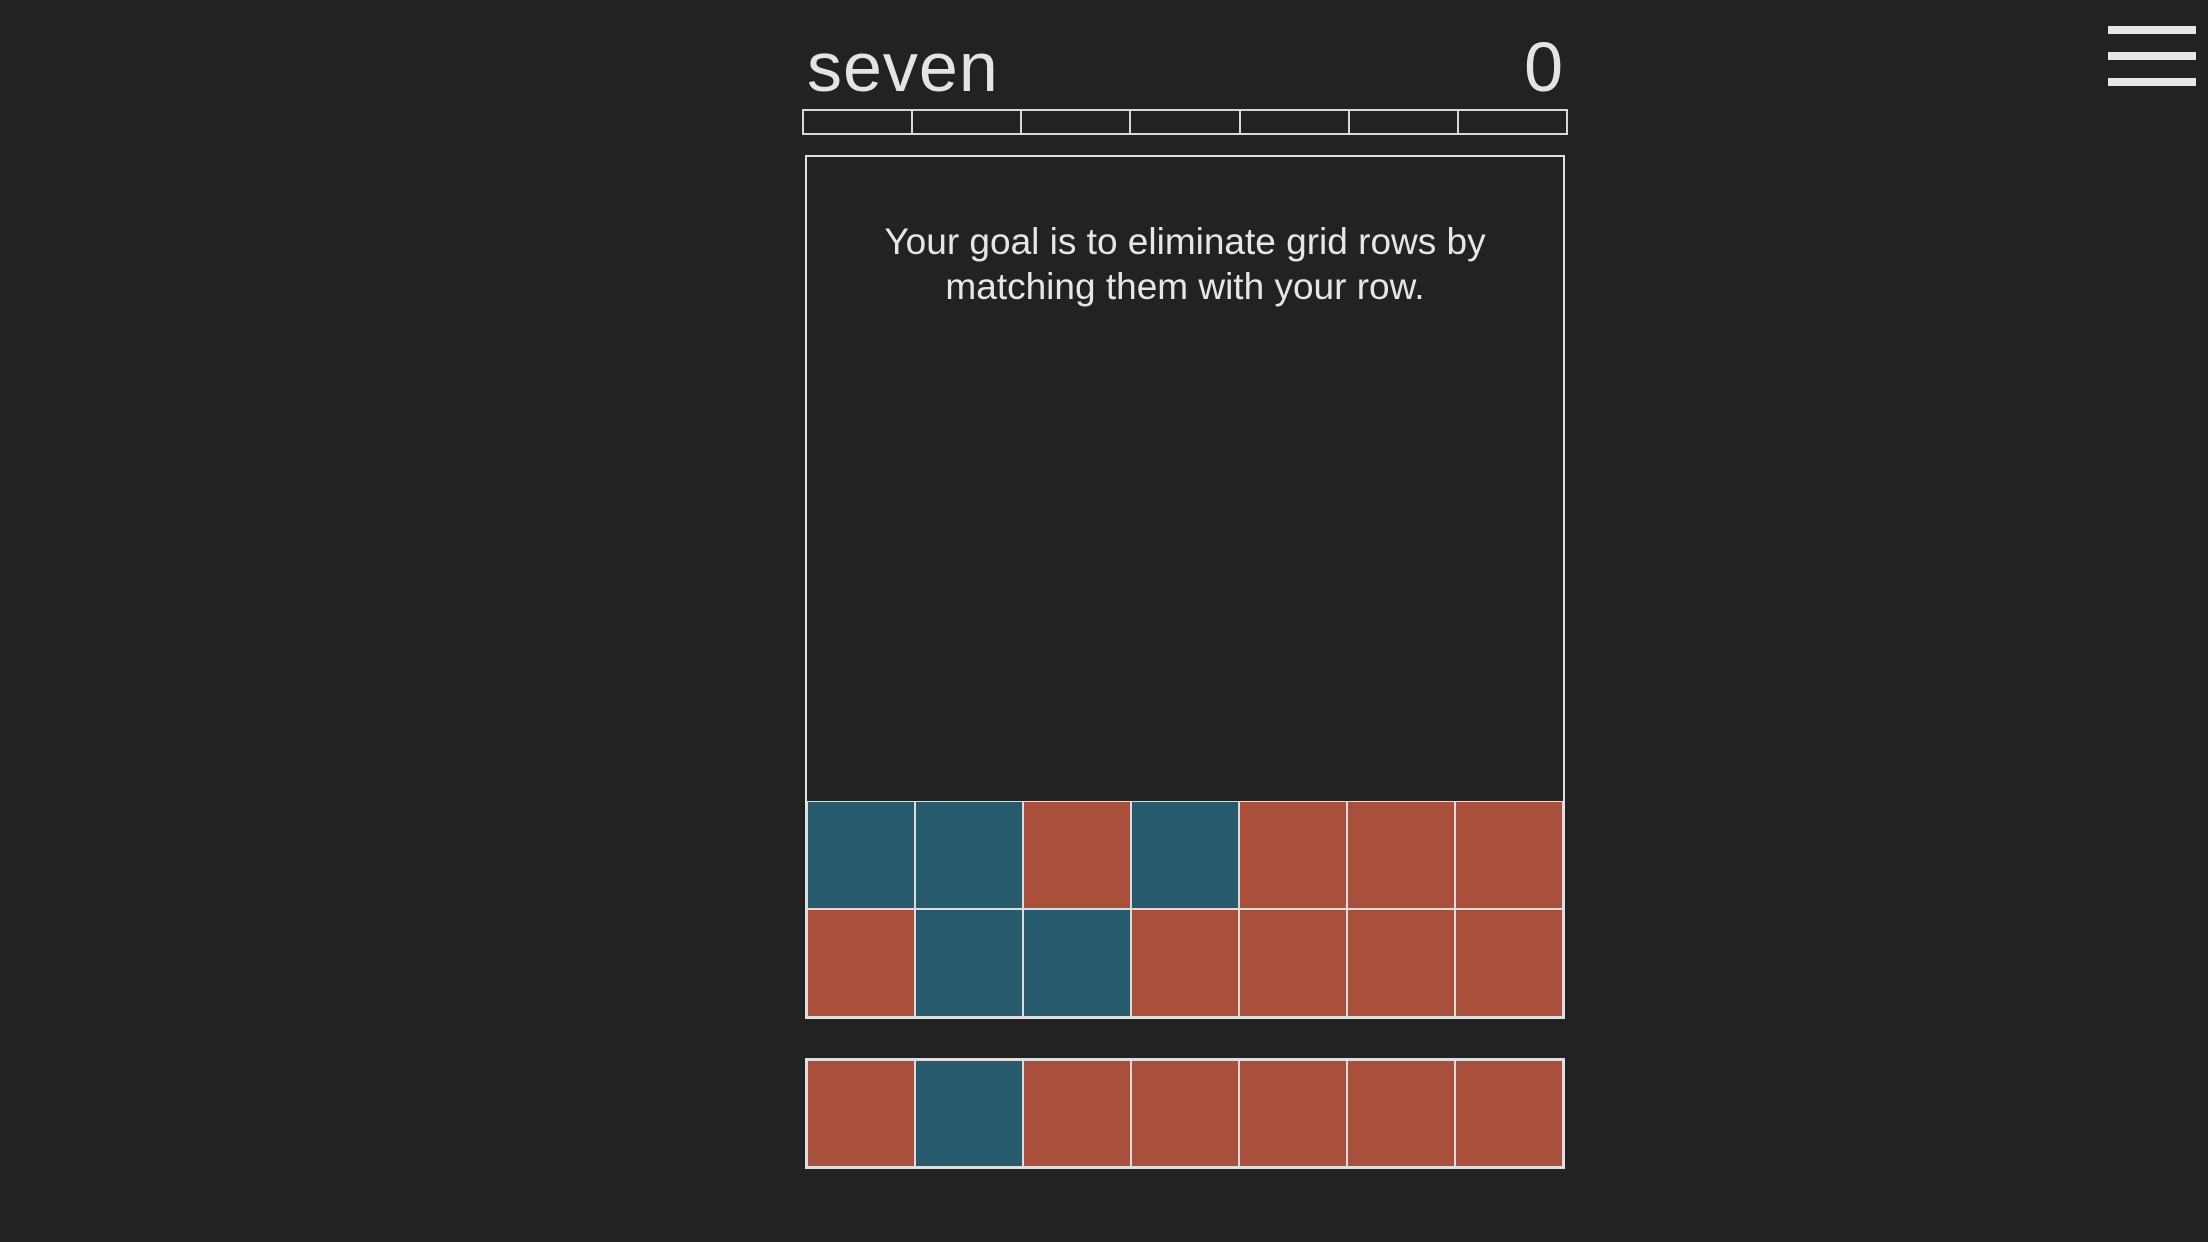  Describe the element at coordinates (2152, 56) in the screenshot. I see `menu-button` at that location.